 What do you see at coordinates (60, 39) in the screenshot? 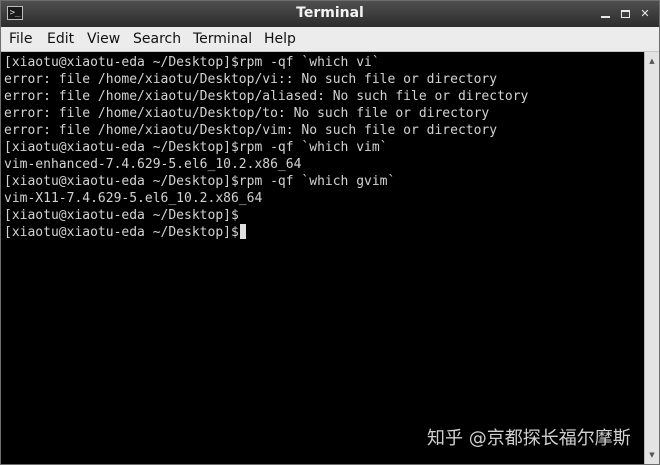
I see `menu-edit: Edit` at bounding box center [60, 39].